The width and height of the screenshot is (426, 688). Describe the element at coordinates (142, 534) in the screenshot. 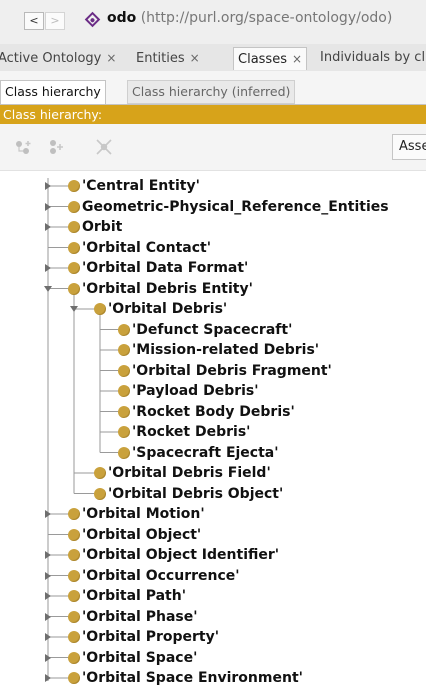

I see `class-label: 'Orbital Object'` at that location.